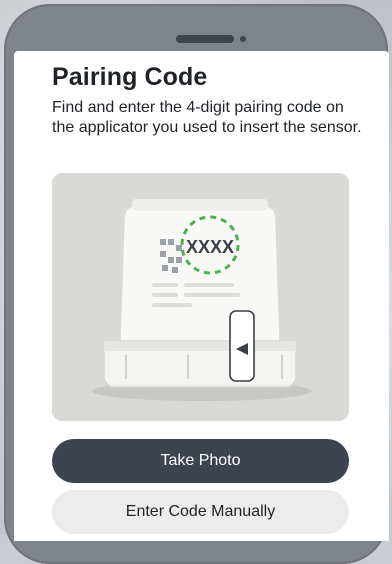  Describe the element at coordinates (210, 247) in the screenshot. I see `pairing-code-text: XXXX` at that location.